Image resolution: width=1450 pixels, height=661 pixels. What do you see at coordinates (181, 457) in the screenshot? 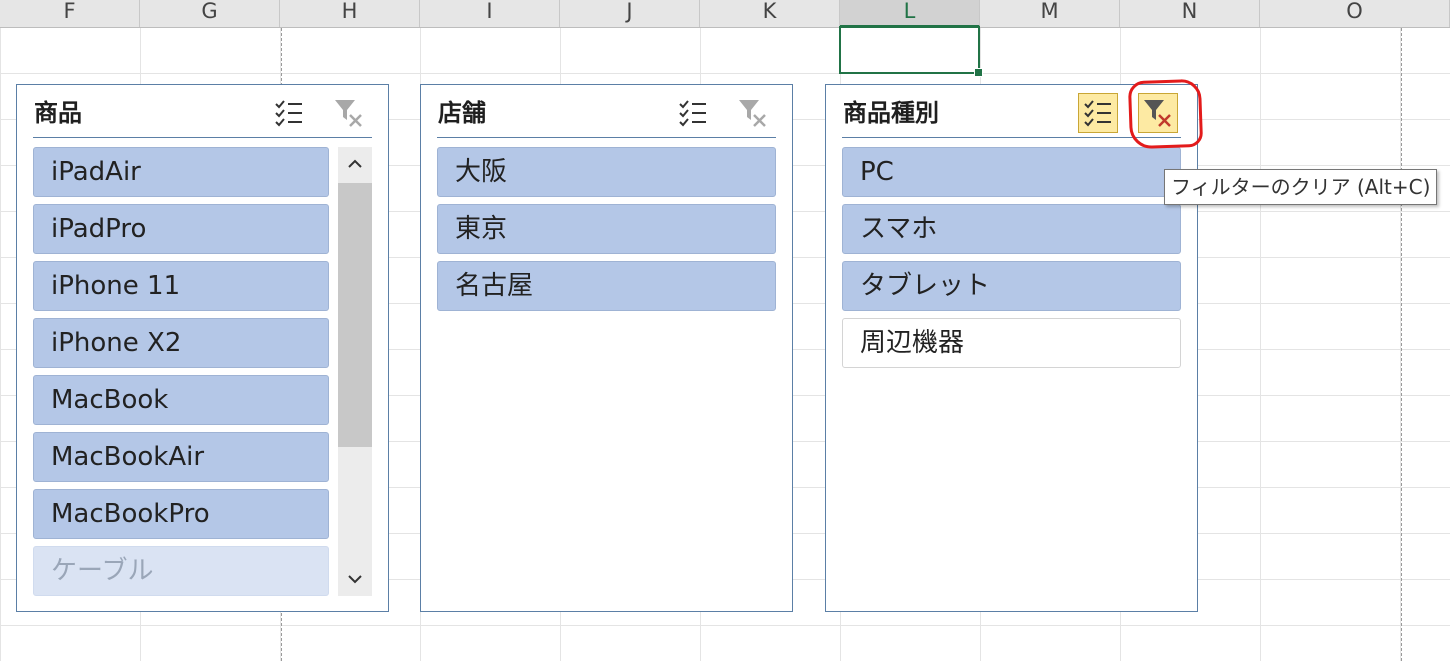
I see `slicer-item: MacBookAir` at bounding box center [181, 457].